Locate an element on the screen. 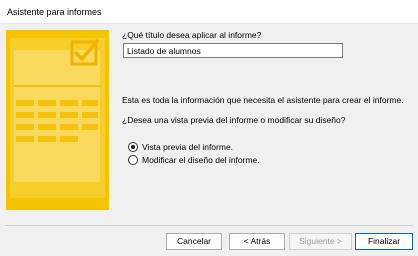  radio-preview is located at coordinates (133, 147).